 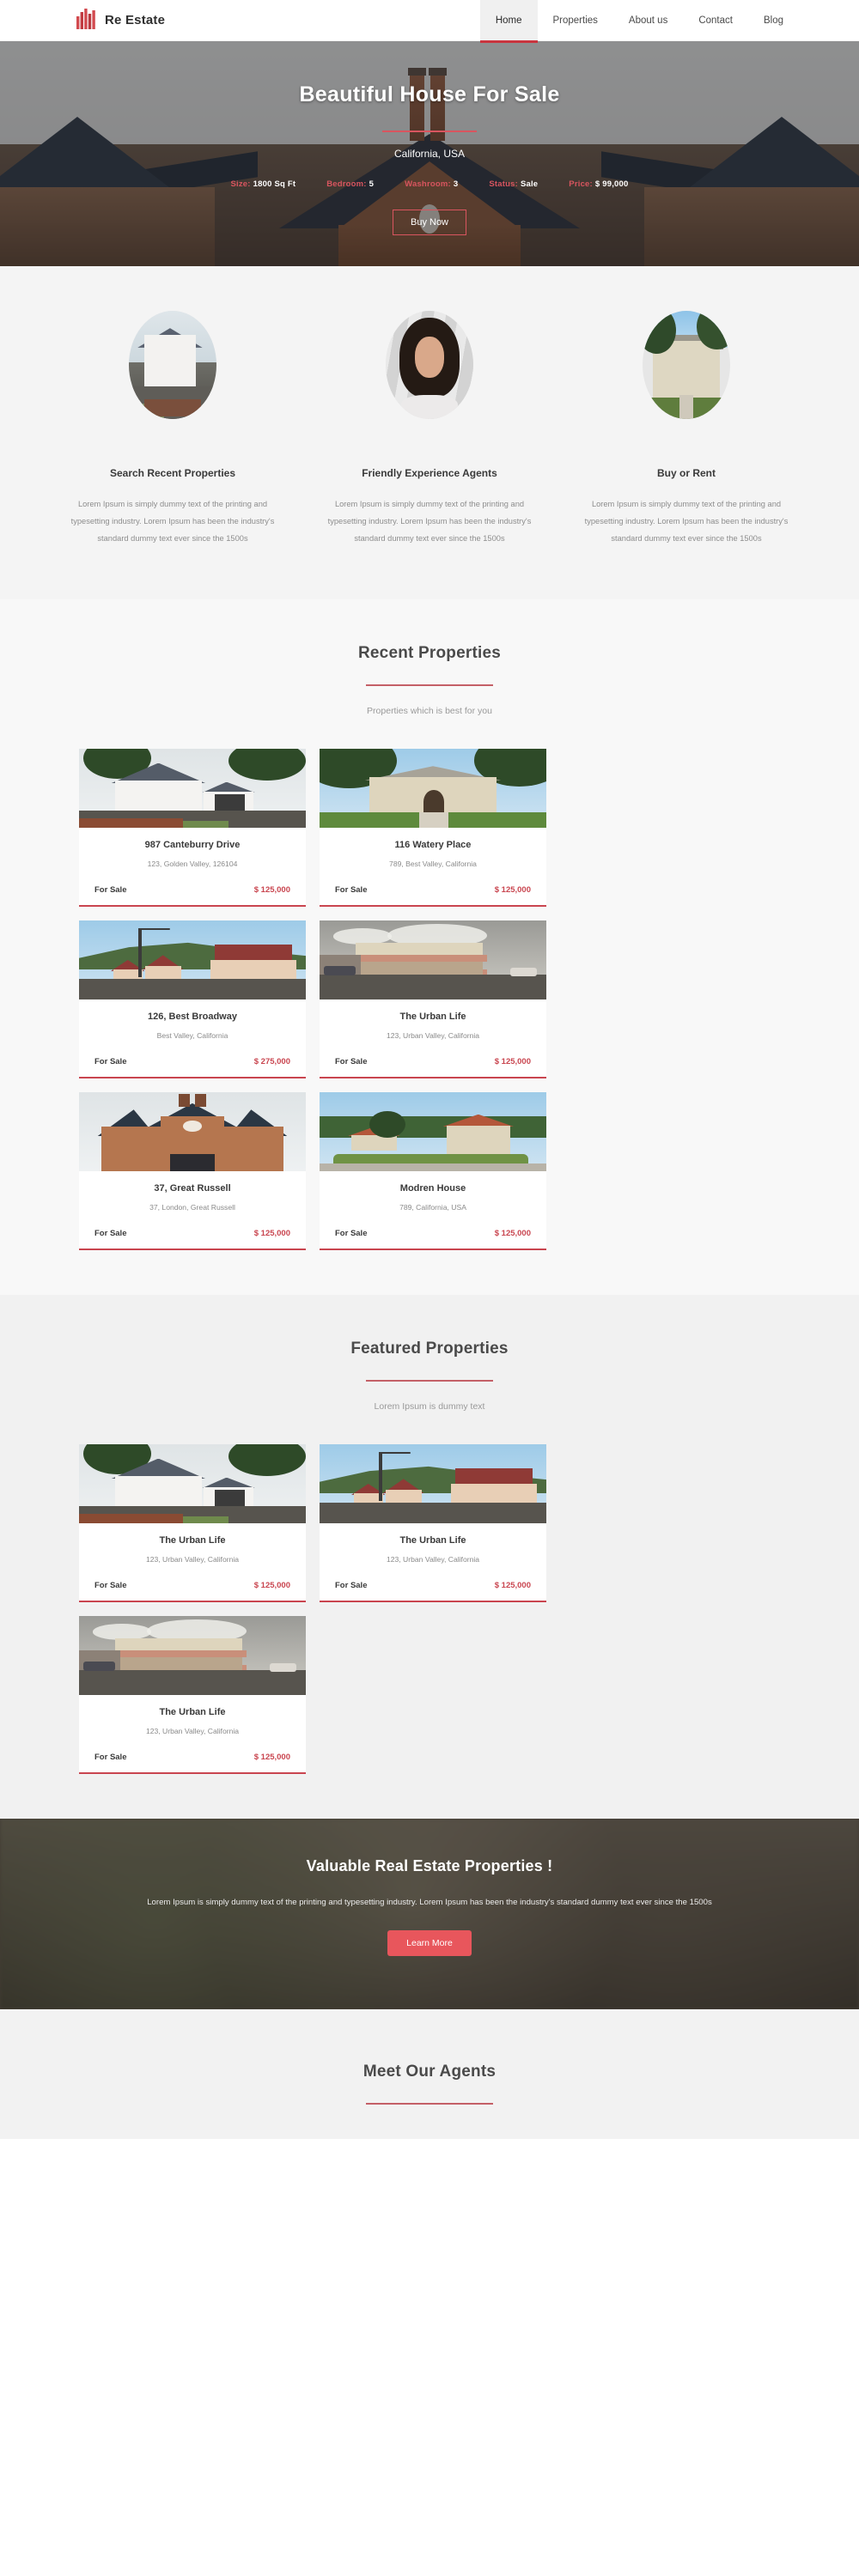 What do you see at coordinates (433, 863) in the screenshot?
I see `property-address: 789, Best Valley, California` at bounding box center [433, 863].